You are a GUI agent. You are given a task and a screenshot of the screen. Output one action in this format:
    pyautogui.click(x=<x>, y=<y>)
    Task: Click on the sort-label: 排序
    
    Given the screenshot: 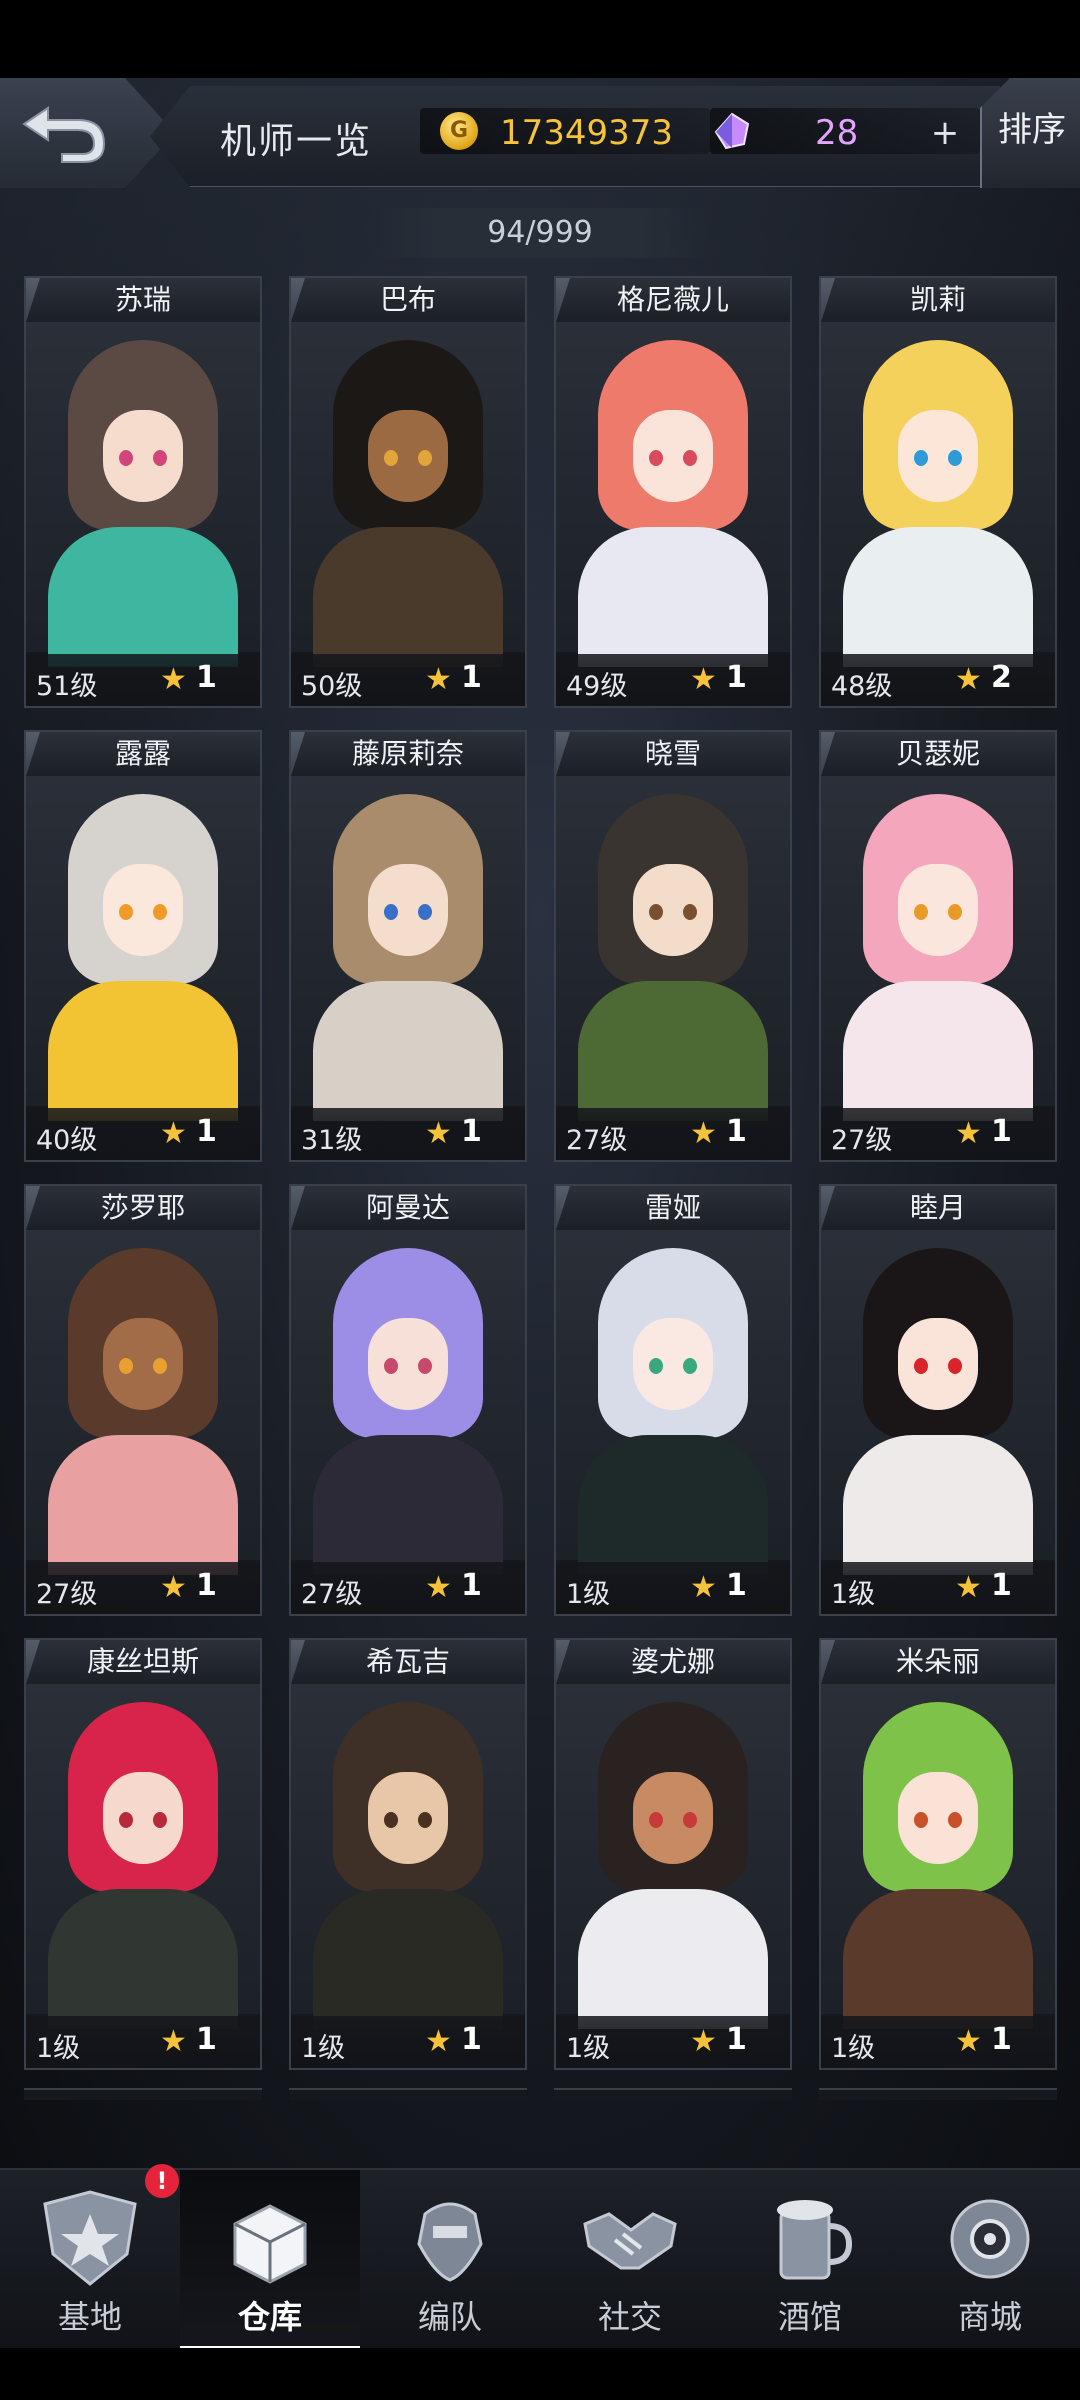 What is the action you would take?
    pyautogui.click(x=1032, y=130)
    